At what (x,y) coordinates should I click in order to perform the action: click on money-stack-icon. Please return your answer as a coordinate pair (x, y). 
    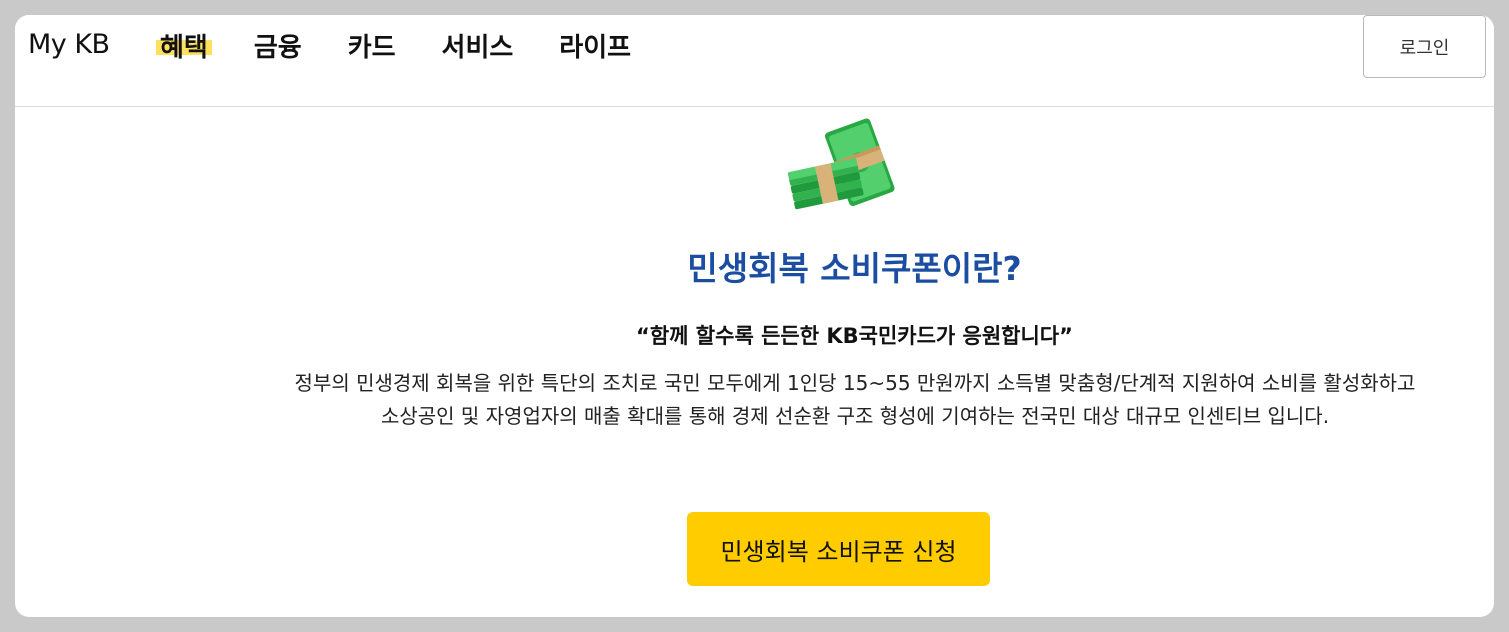
    Looking at the image, I should click on (841, 164).